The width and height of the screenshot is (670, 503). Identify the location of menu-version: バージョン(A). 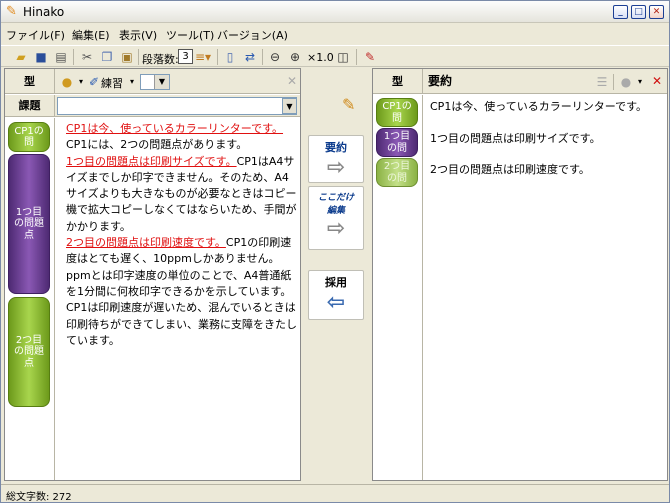
(252, 35).